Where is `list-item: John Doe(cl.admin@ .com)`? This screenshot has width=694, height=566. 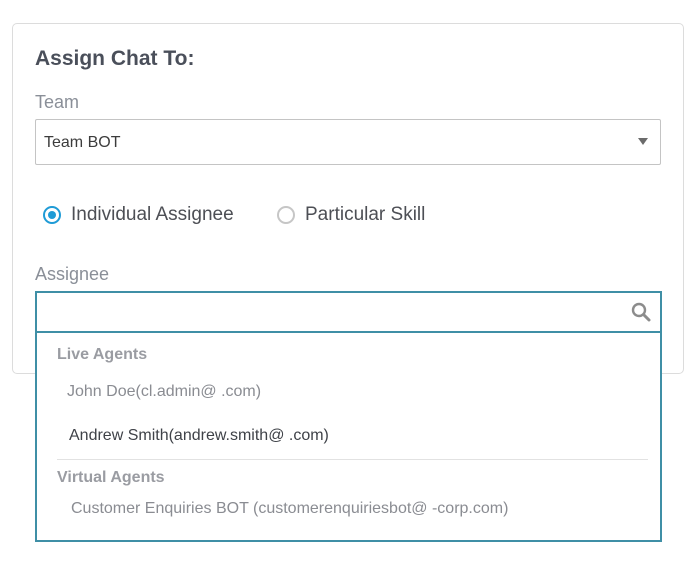 list-item: John Doe(cl.admin@ .com) is located at coordinates (164, 392).